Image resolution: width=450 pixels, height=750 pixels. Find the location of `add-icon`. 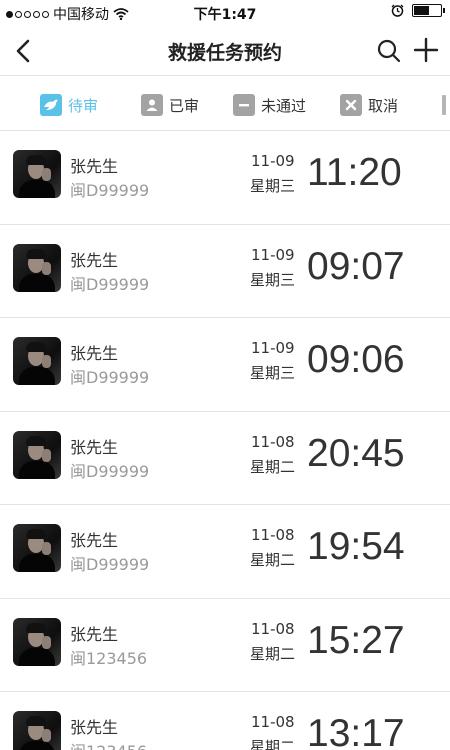

add-icon is located at coordinates (426, 50).